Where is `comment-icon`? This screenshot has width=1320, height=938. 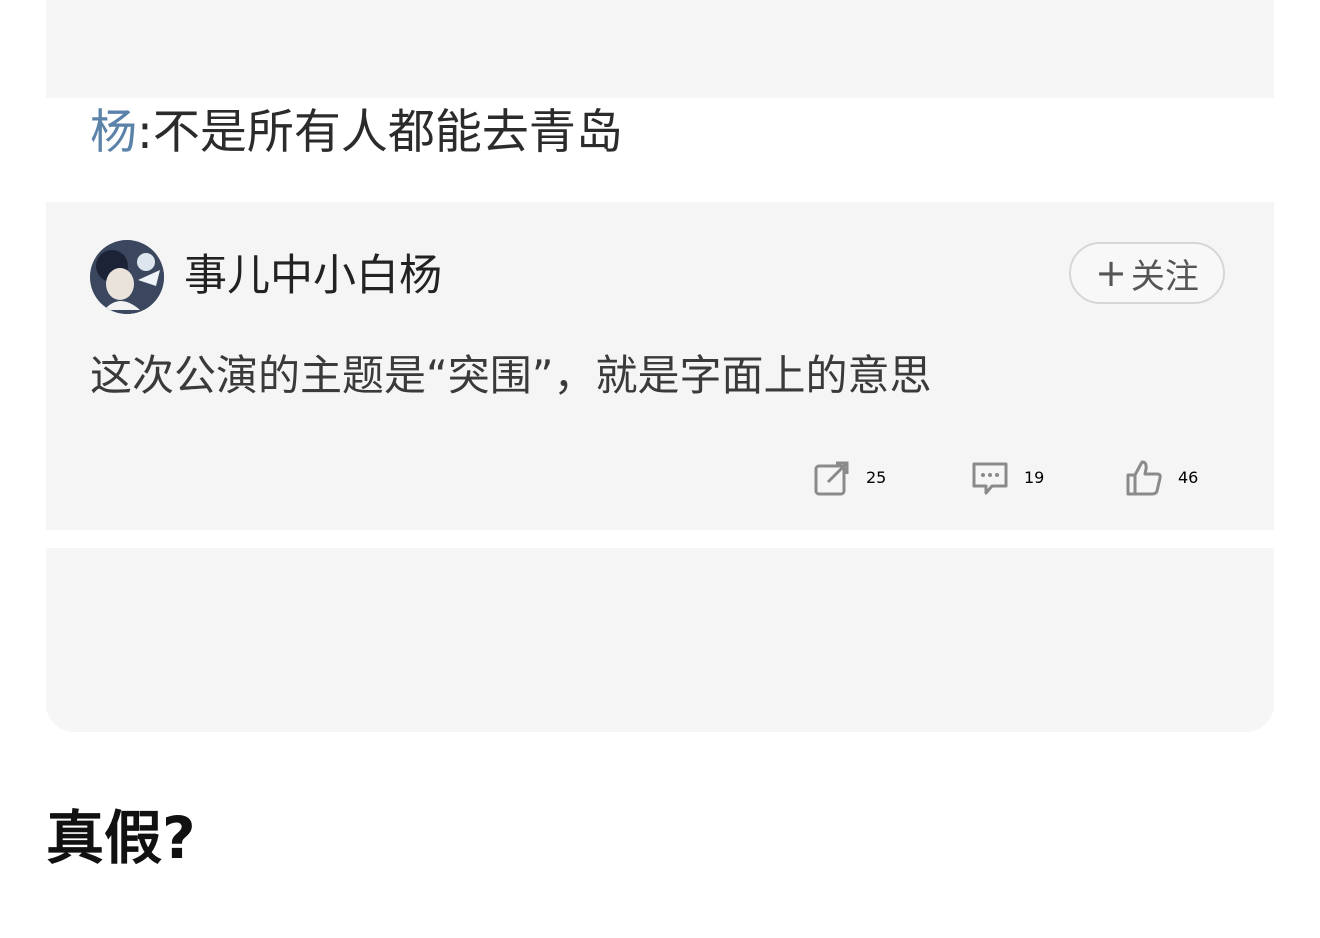
comment-icon is located at coordinates (990, 478).